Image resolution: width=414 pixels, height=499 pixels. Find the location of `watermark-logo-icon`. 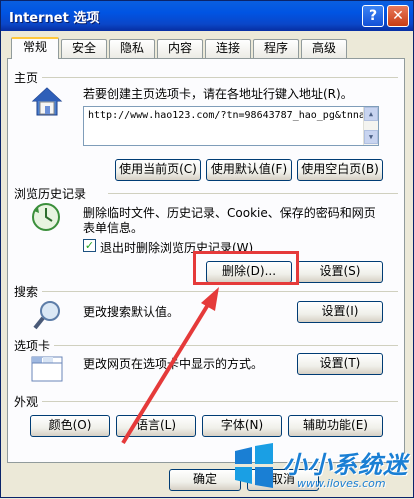

watermark-logo-icon is located at coordinates (254, 465).